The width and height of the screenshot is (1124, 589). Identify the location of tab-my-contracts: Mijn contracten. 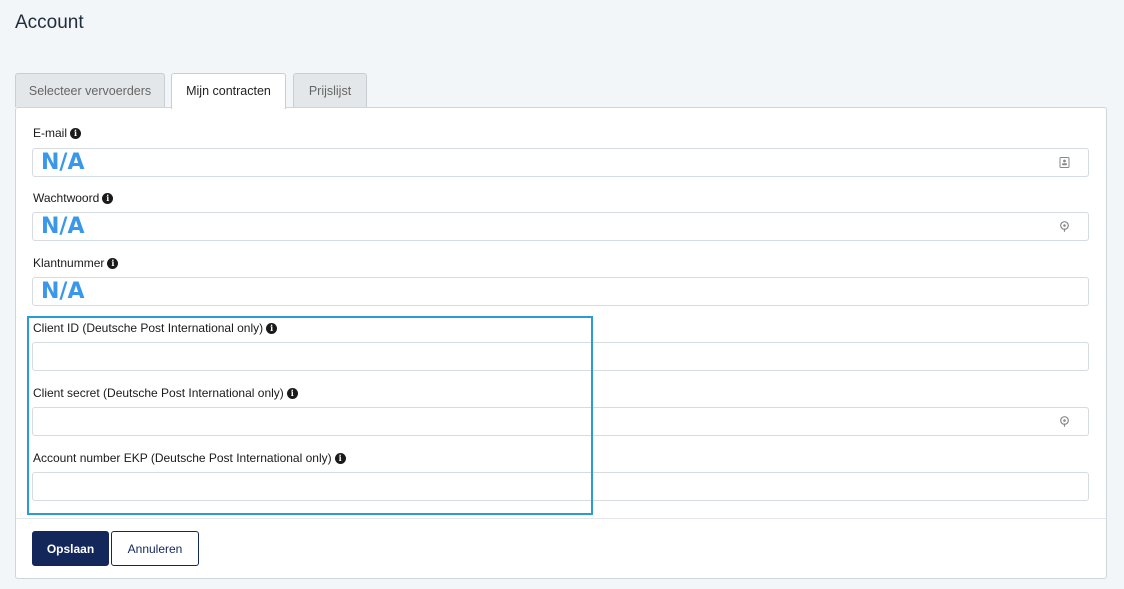
(228, 91).